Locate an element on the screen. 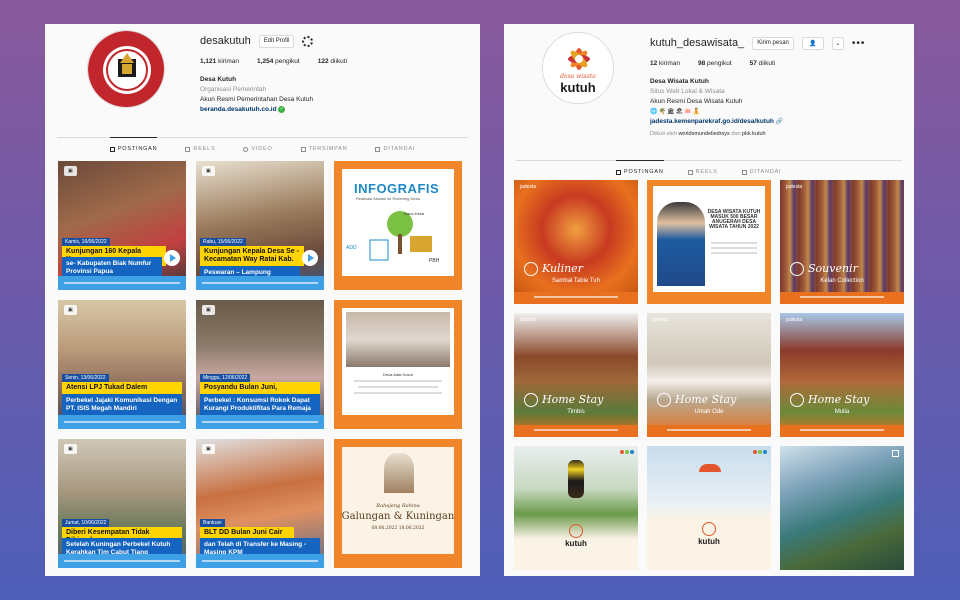 This screenshot has width=960, height=600. post-headline: Atensi LPJ Tukad Dalem is located at coordinates (122, 388).